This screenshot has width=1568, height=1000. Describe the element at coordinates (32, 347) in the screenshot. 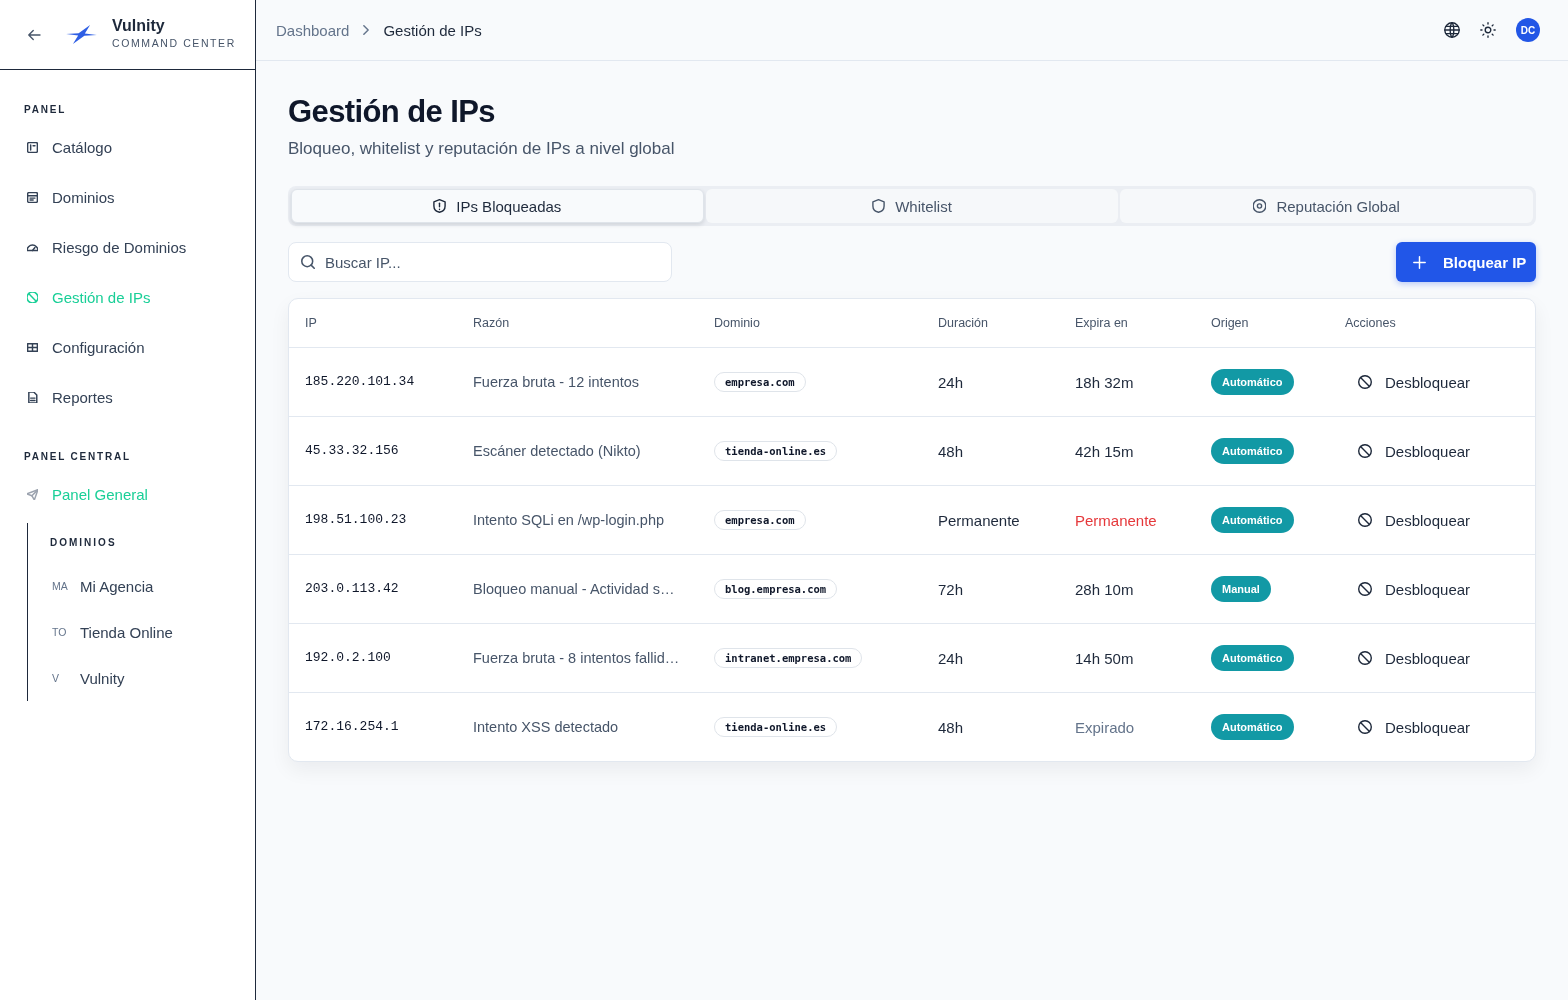

I see `grid-icon` at that location.